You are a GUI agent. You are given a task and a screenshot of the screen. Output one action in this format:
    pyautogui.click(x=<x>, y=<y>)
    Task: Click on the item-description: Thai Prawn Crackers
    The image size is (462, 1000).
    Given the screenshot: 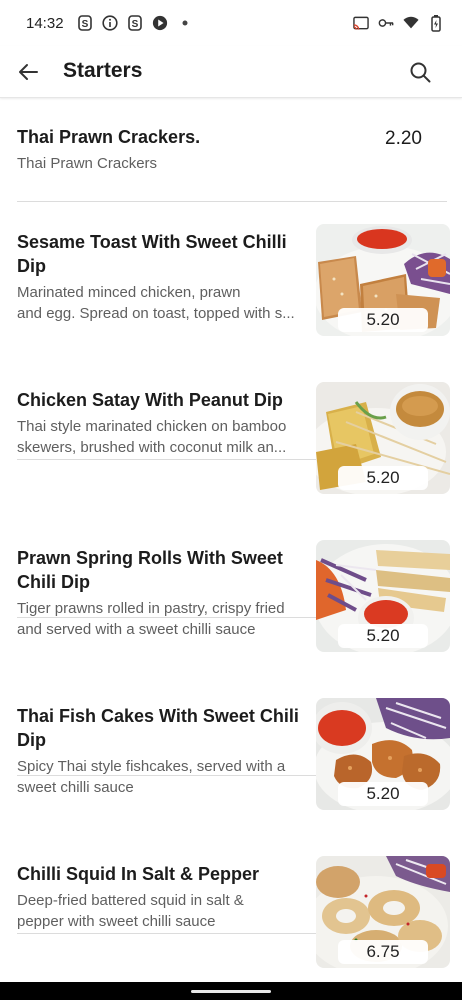 What is the action you would take?
    pyautogui.click(x=87, y=163)
    